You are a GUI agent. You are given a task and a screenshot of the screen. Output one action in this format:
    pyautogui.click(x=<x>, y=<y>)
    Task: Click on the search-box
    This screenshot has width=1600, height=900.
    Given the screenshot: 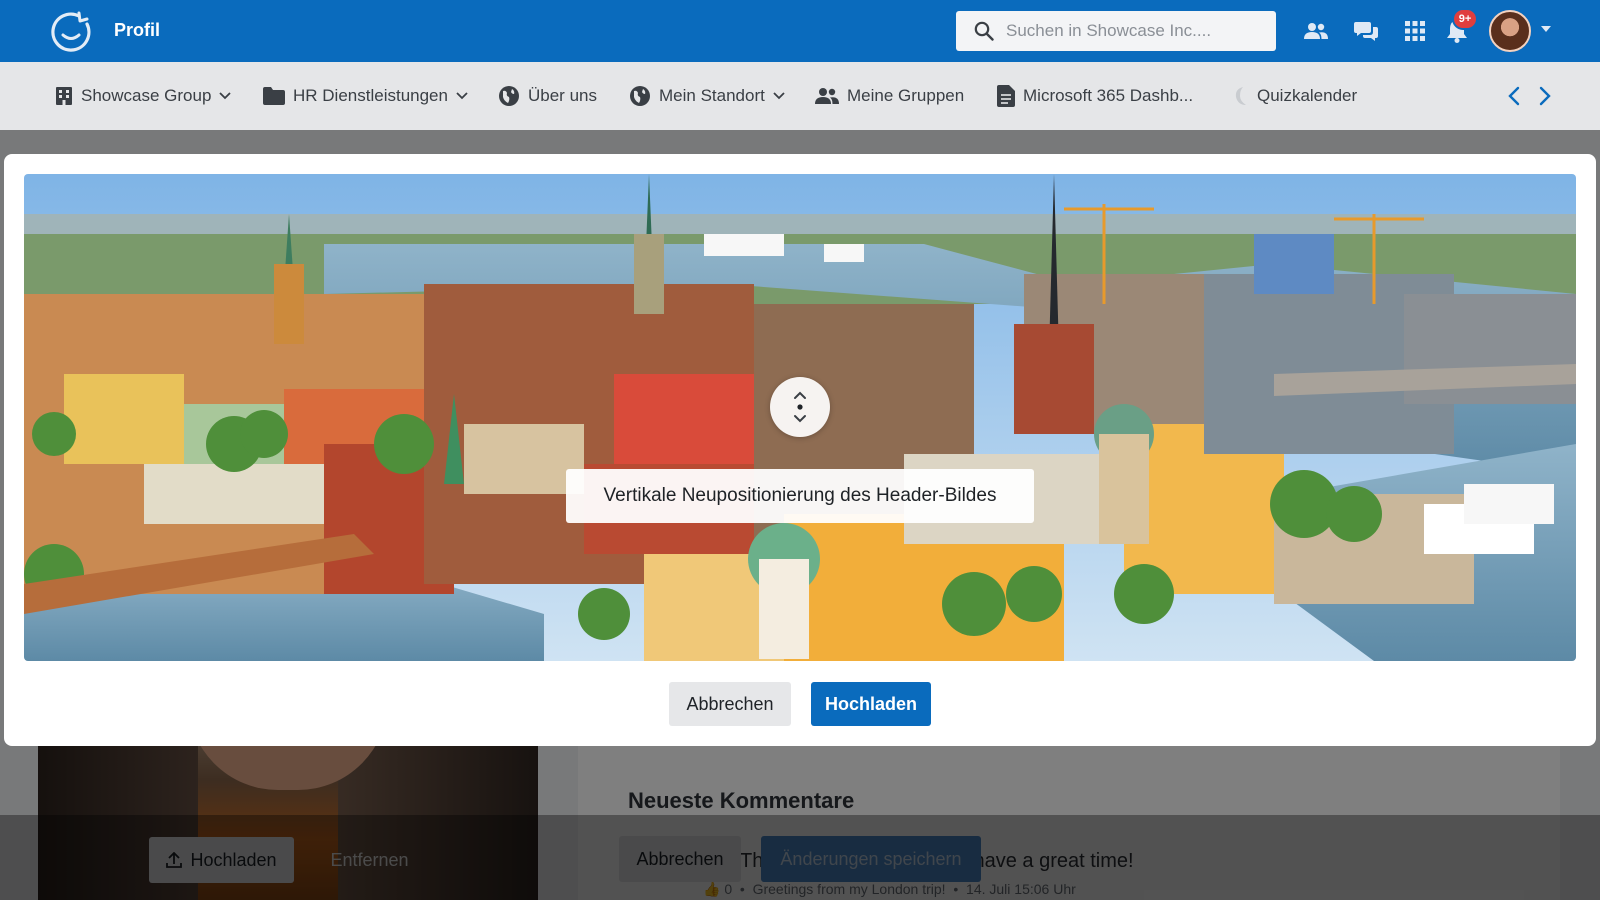 What is the action you would take?
    pyautogui.click(x=1116, y=31)
    